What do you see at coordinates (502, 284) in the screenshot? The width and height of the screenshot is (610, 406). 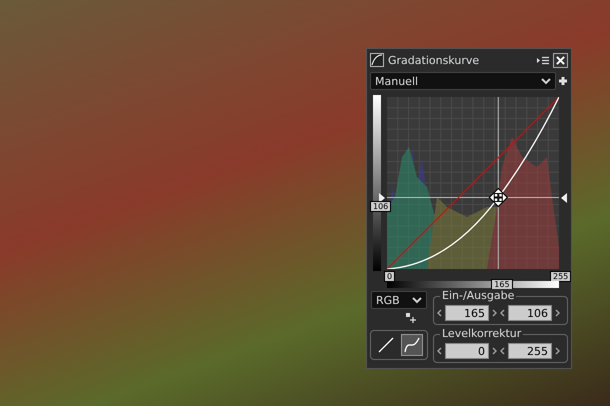 I see `input-marker-label: 165` at bounding box center [502, 284].